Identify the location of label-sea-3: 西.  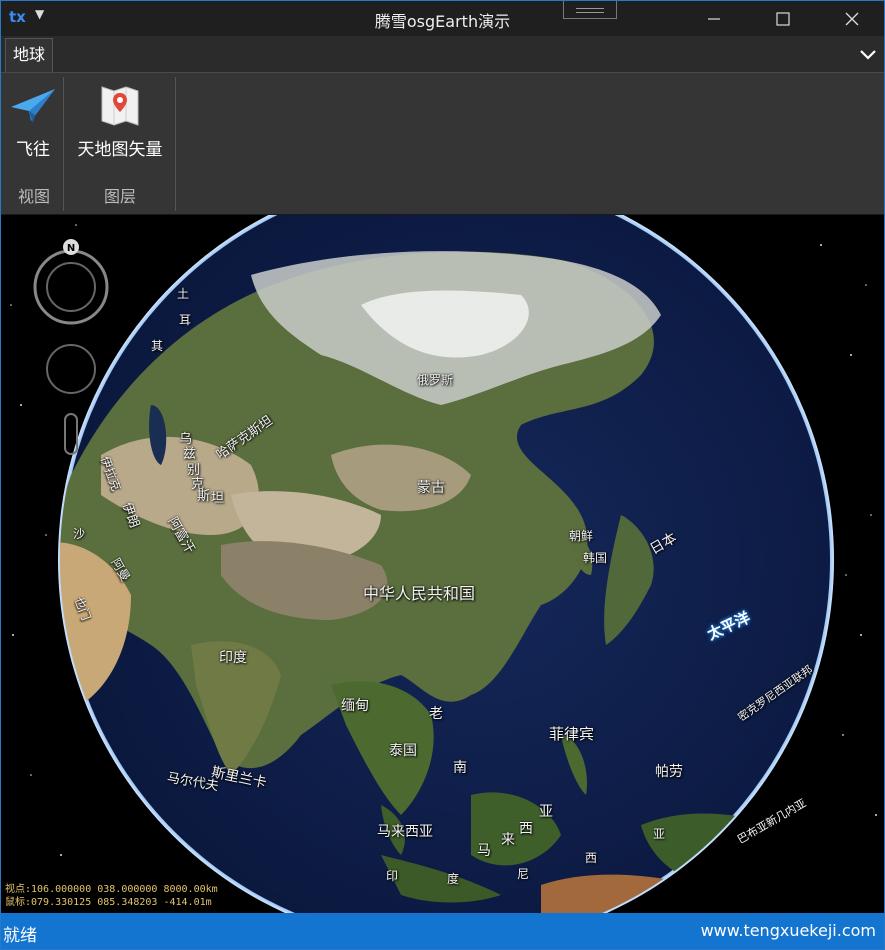
(526, 829).